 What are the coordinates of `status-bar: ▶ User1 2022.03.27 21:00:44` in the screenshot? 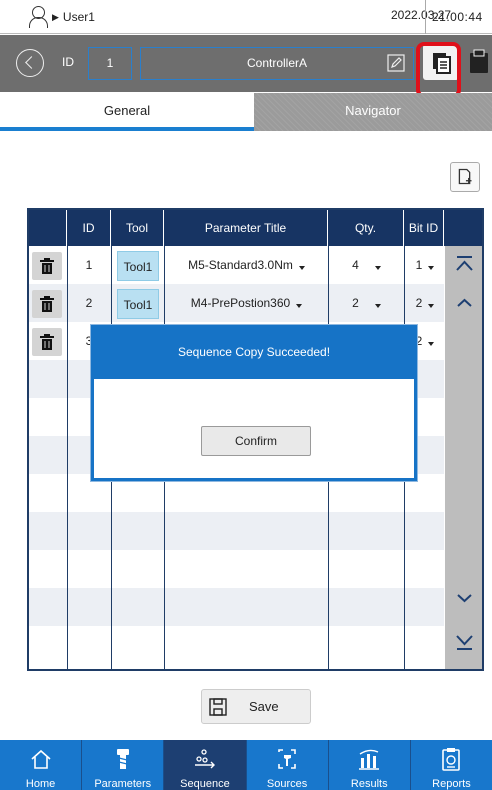 It's located at (246, 17).